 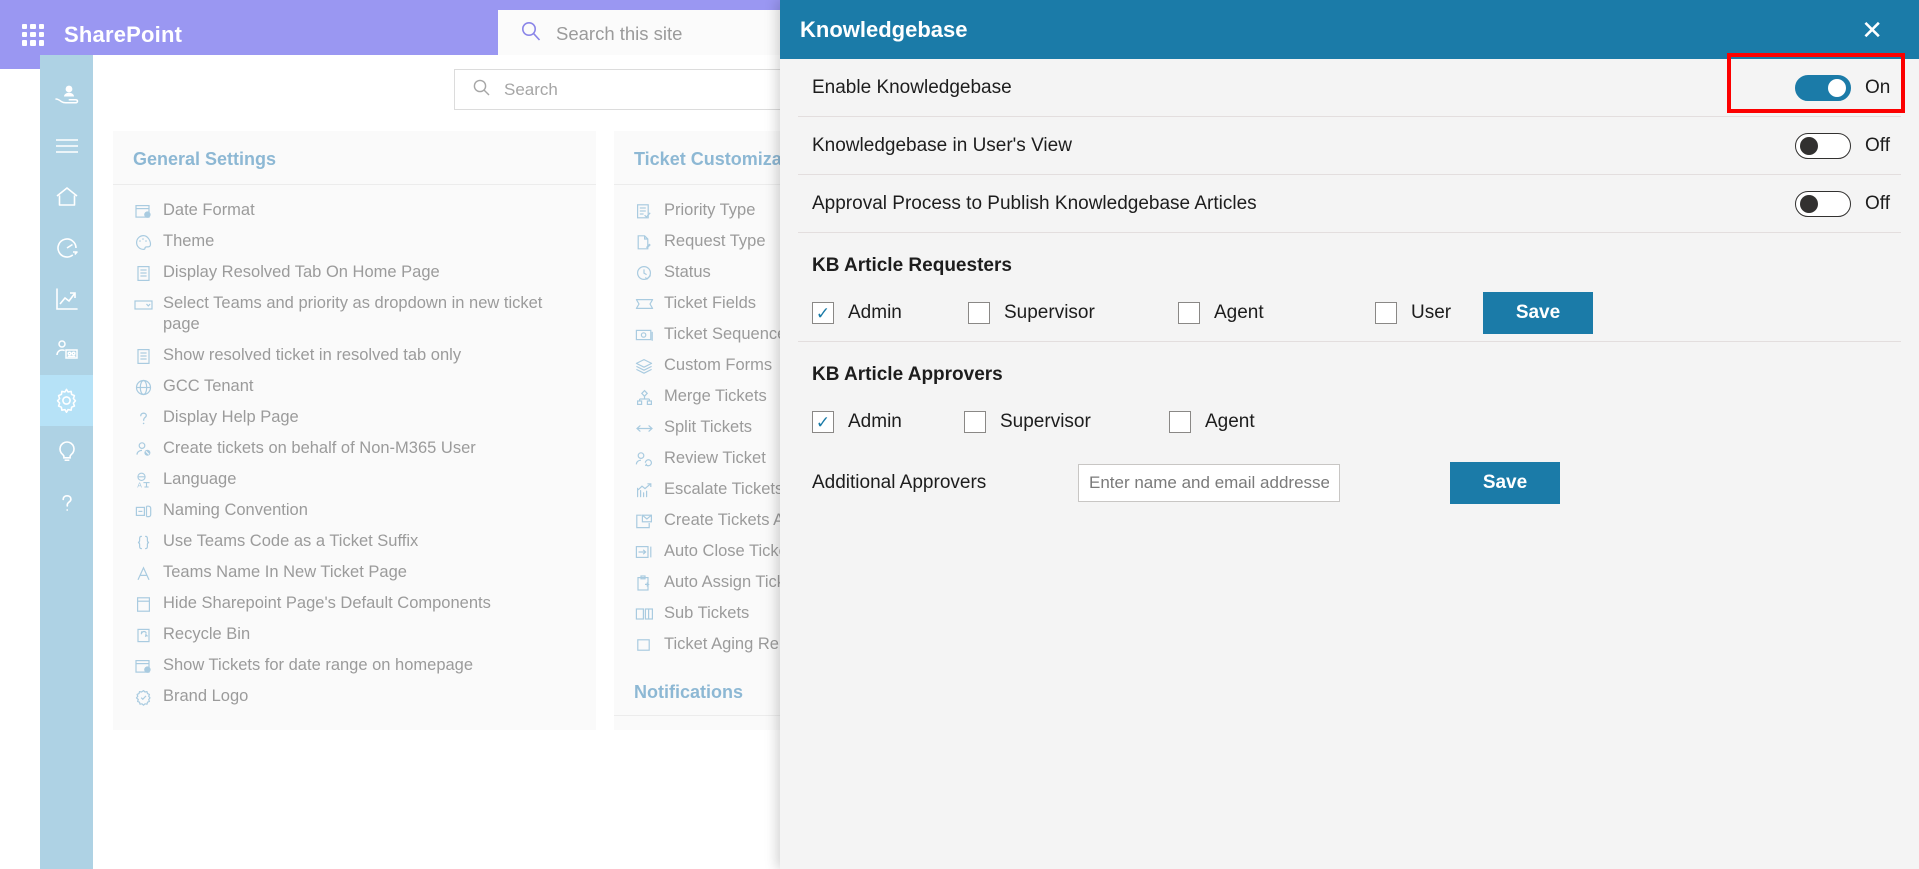 What do you see at coordinates (1809, 145) in the screenshot?
I see `toggle-knob` at bounding box center [1809, 145].